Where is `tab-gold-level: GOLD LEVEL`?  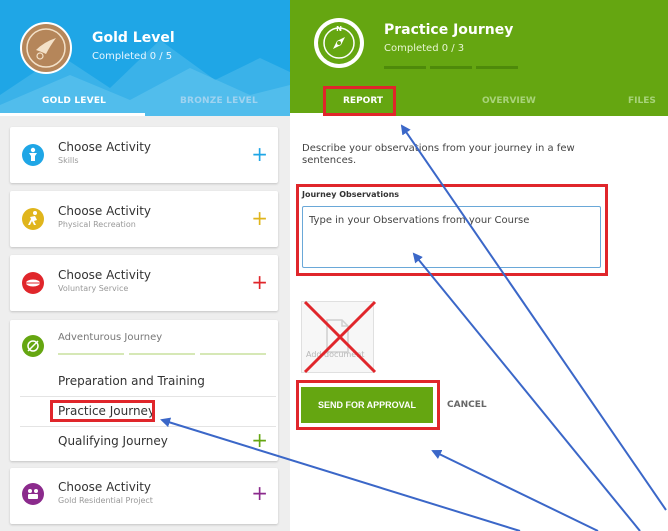 tab-gold-level: GOLD LEVEL is located at coordinates (74, 101).